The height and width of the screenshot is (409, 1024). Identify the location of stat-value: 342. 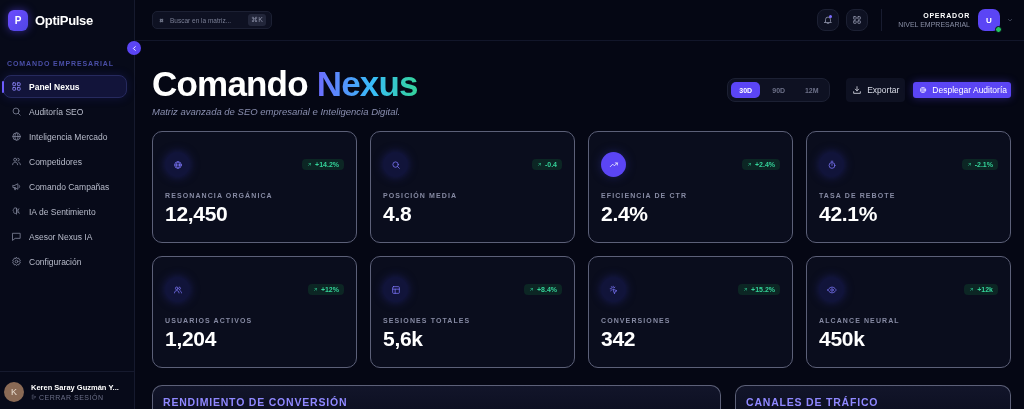
(619, 339).